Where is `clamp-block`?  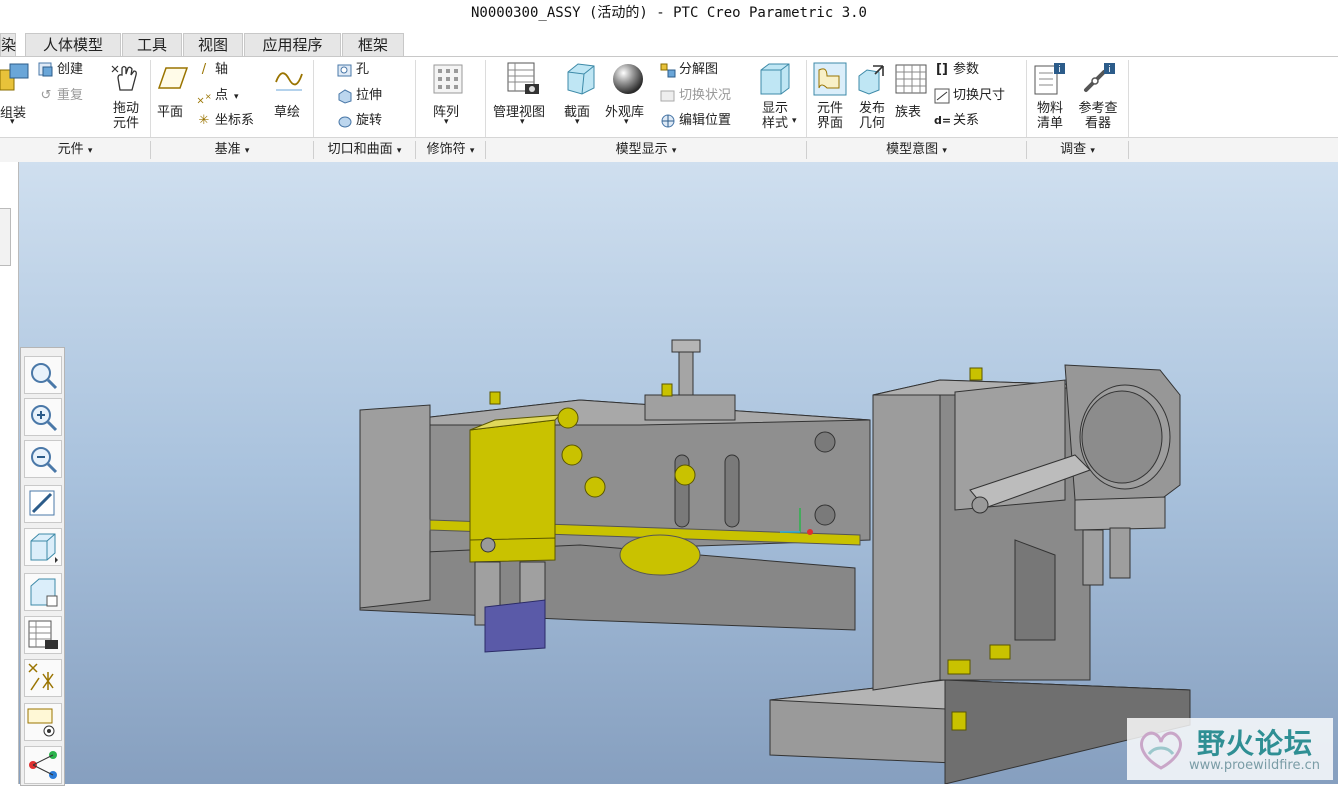 clamp-block is located at coordinates (1120, 541).